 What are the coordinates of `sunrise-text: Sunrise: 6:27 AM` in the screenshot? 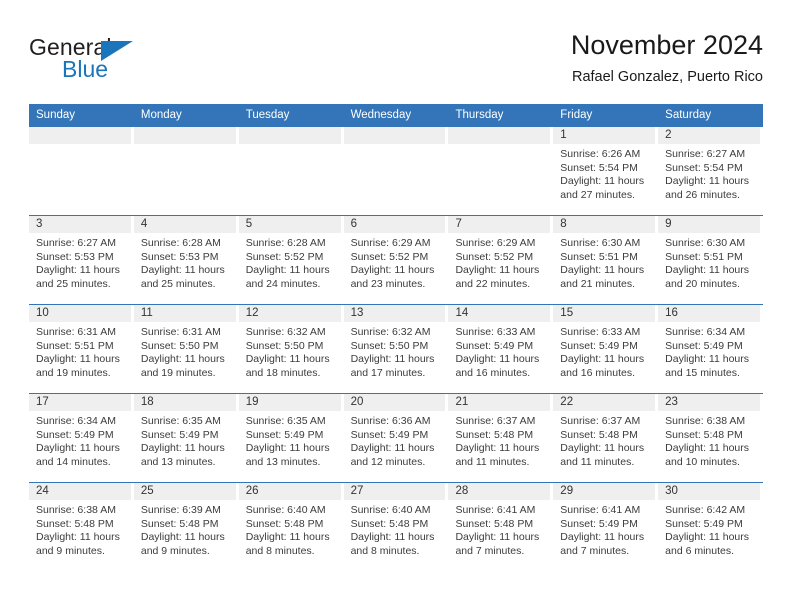 It's located at (76, 243).